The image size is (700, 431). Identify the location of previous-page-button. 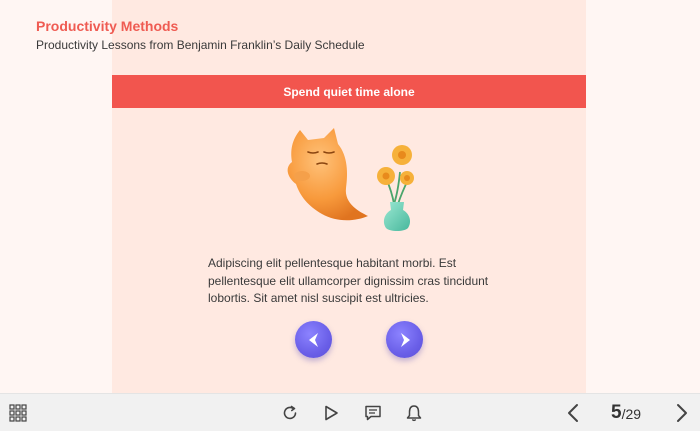
(573, 412).